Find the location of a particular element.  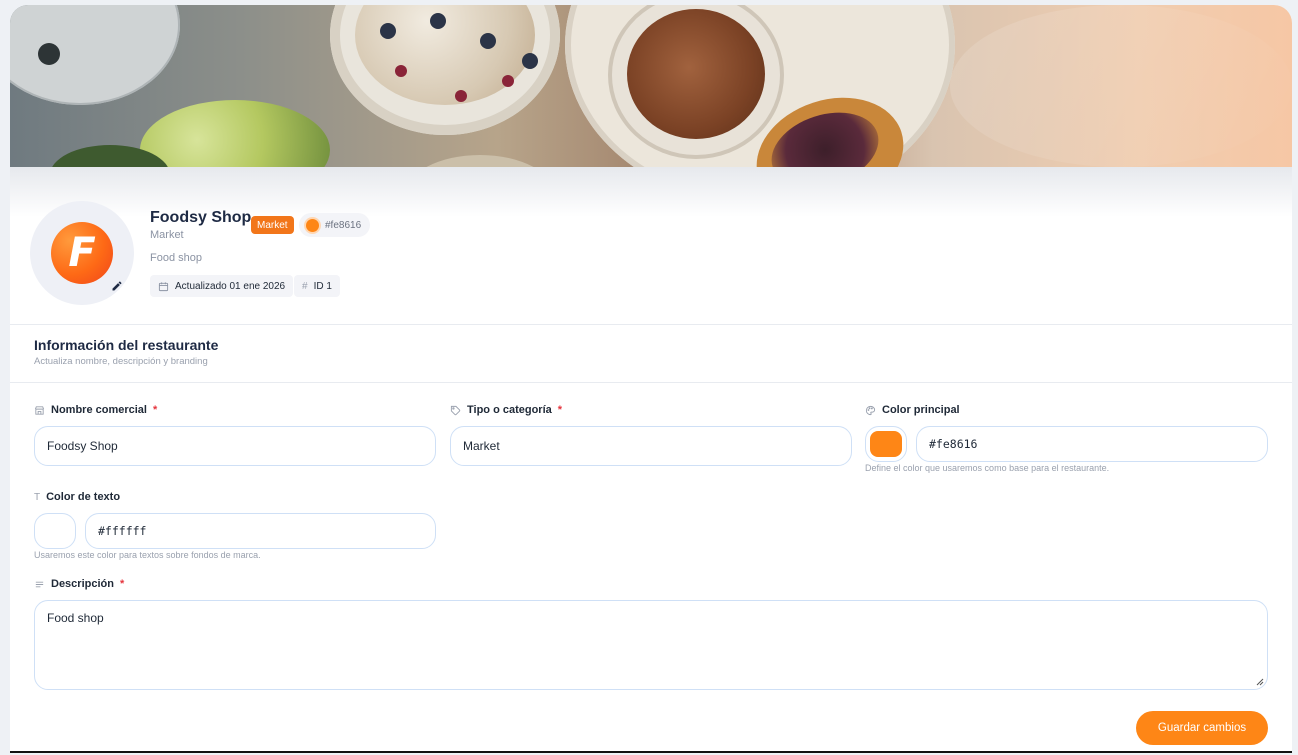

resize-handle-icon is located at coordinates (1260, 682).